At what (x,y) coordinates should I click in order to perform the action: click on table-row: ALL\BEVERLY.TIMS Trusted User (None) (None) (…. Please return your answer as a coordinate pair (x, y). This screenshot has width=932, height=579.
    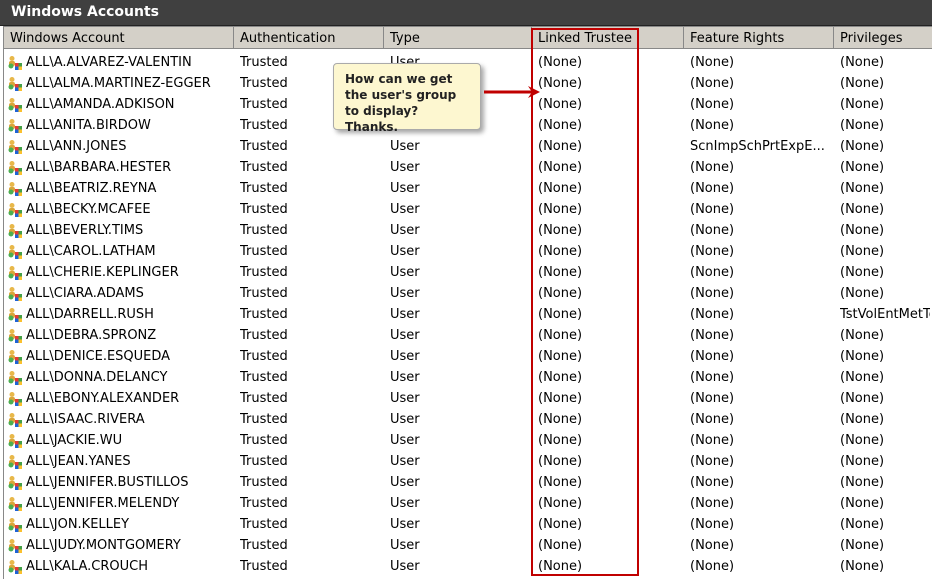
    Looking at the image, I should click on (468, 231).